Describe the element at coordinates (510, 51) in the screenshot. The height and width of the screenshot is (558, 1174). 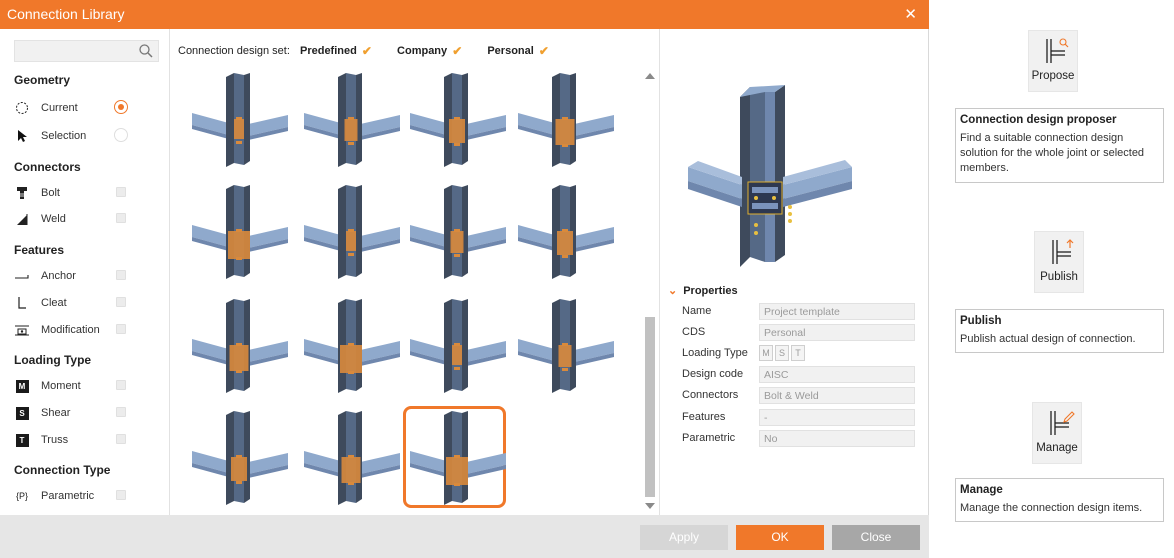
I see `design-set-personal: Personal` at that location.